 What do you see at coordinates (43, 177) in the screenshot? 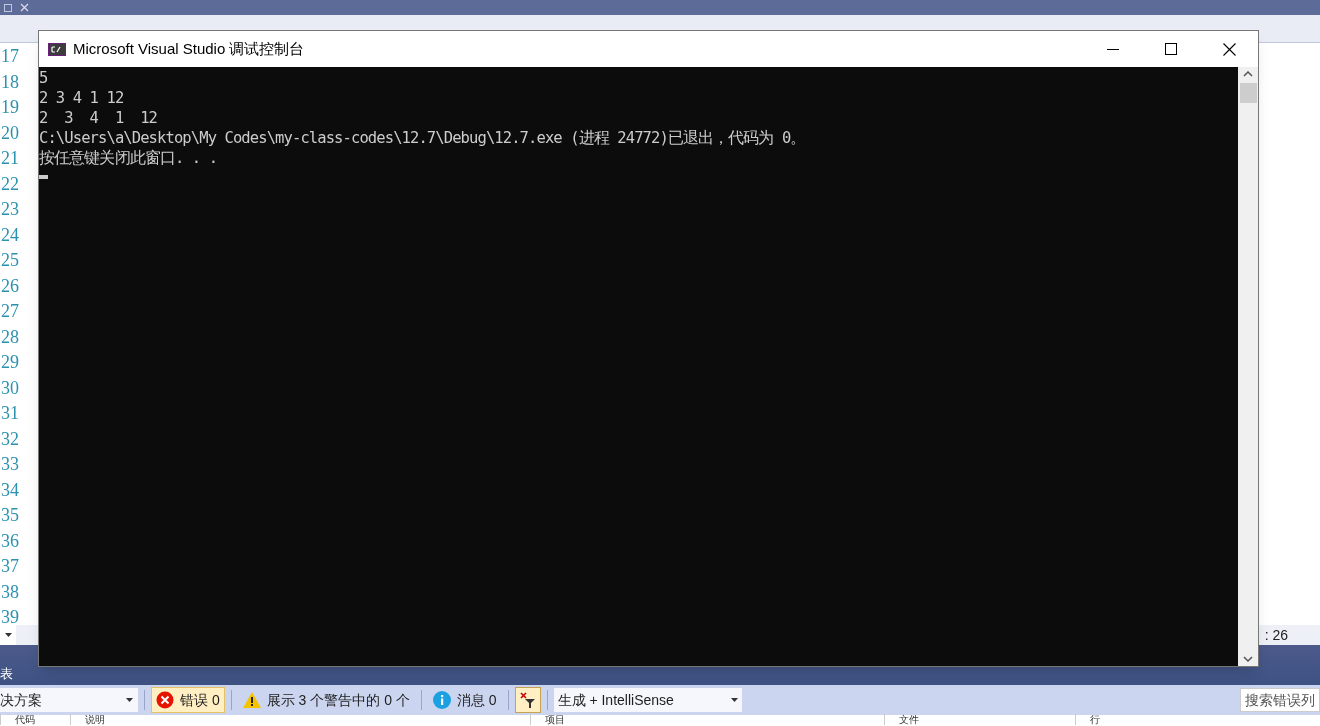
I see `text-cursor` at bounding box center [43, 177].